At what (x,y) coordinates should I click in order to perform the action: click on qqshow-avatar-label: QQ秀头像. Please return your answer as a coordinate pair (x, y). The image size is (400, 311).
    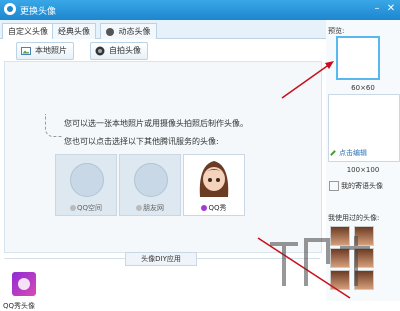
    Looking at the image, I should click on (19, 306).